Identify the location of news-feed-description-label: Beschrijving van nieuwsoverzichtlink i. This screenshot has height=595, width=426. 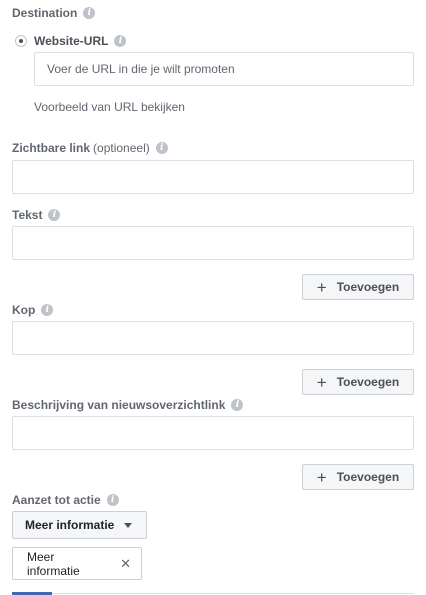
(128, 405).